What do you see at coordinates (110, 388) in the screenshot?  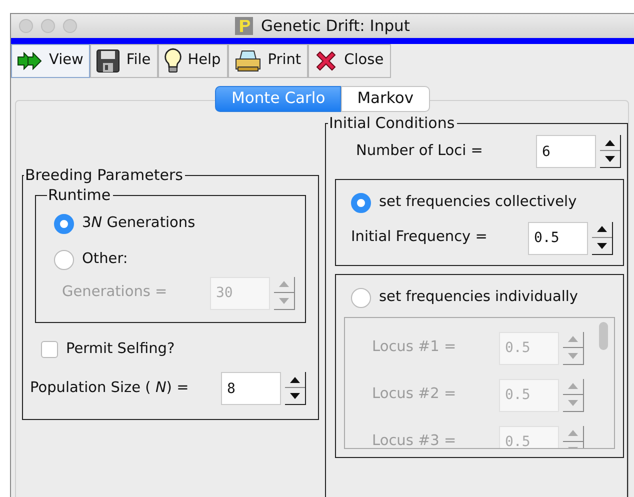 I see `field-label: Population Size ( N) =` at bounding box center [110, 388].